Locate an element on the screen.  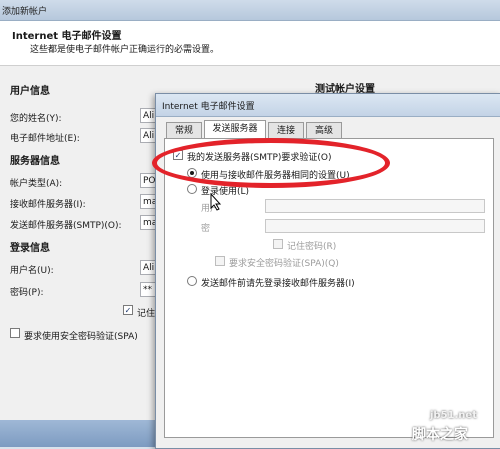
login-using-label: 登录使用(L) is located at coordinates (225, 192).